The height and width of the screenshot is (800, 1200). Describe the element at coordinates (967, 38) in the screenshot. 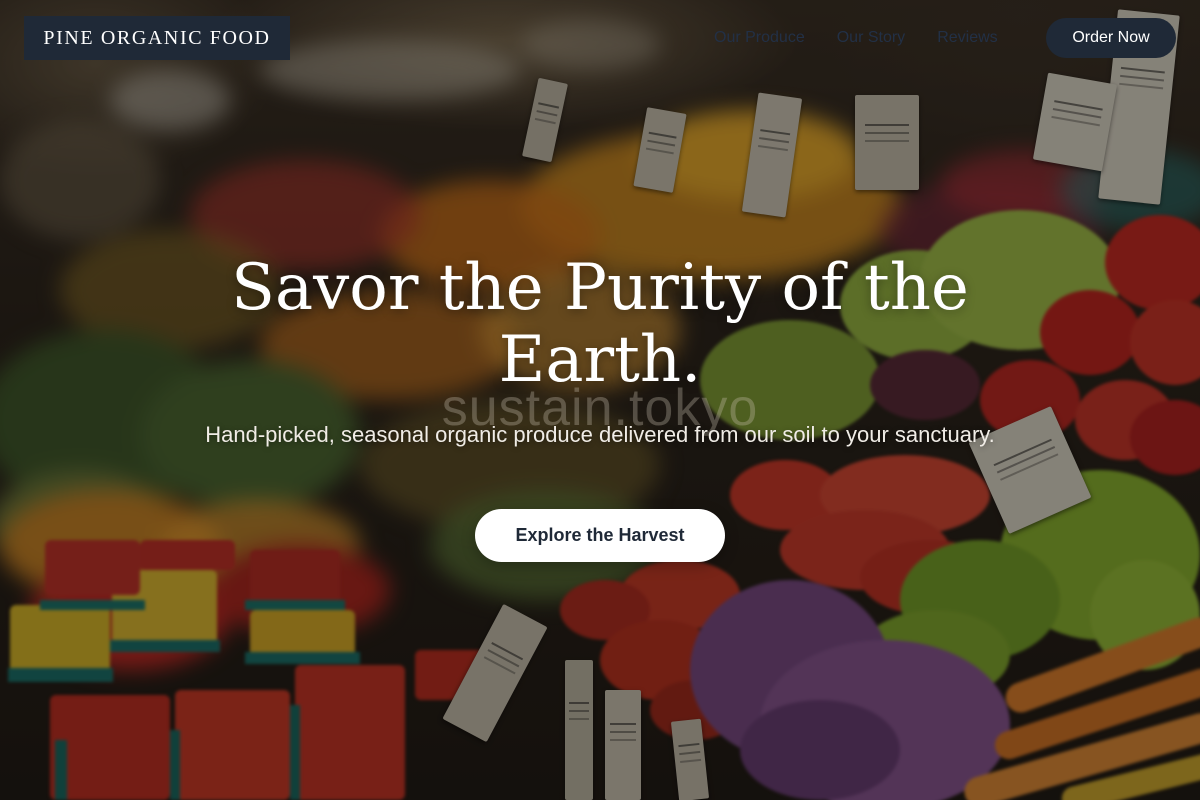

I see `nav-item-reviews: Reviews` at that location.